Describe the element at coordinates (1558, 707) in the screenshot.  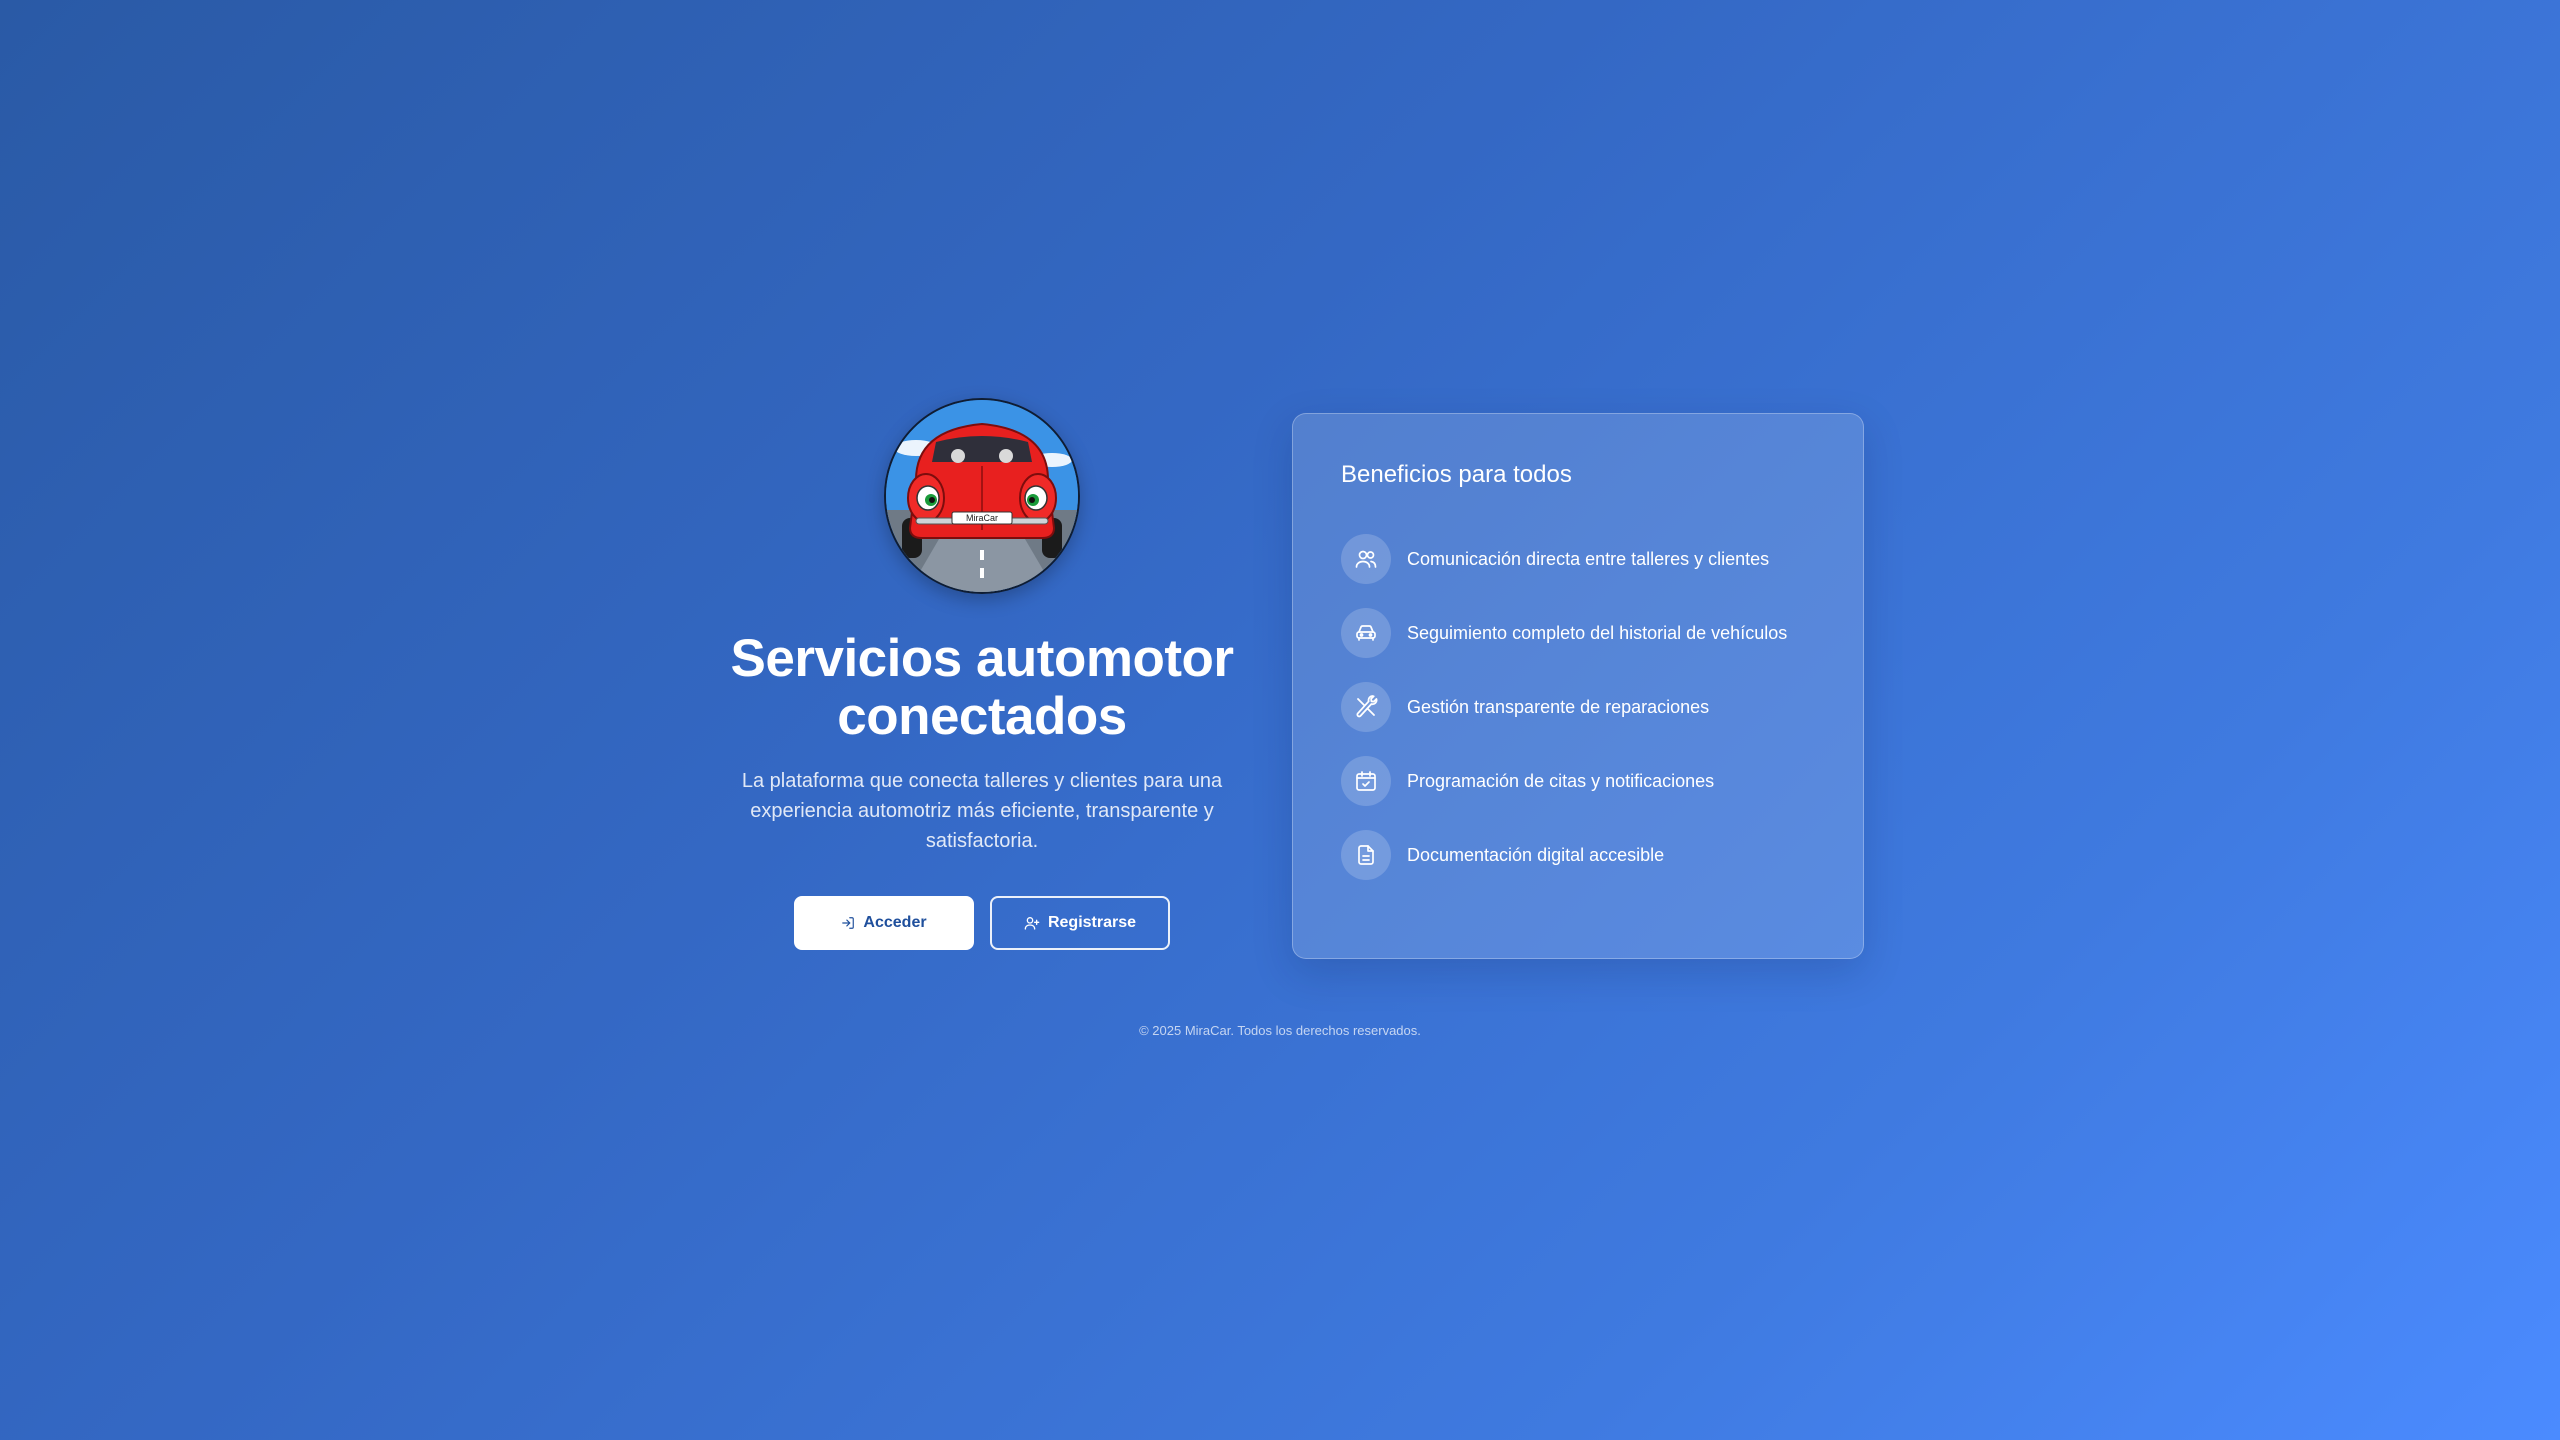
I see `benefit-label: Gestión transparente de reparaciones` at that location.